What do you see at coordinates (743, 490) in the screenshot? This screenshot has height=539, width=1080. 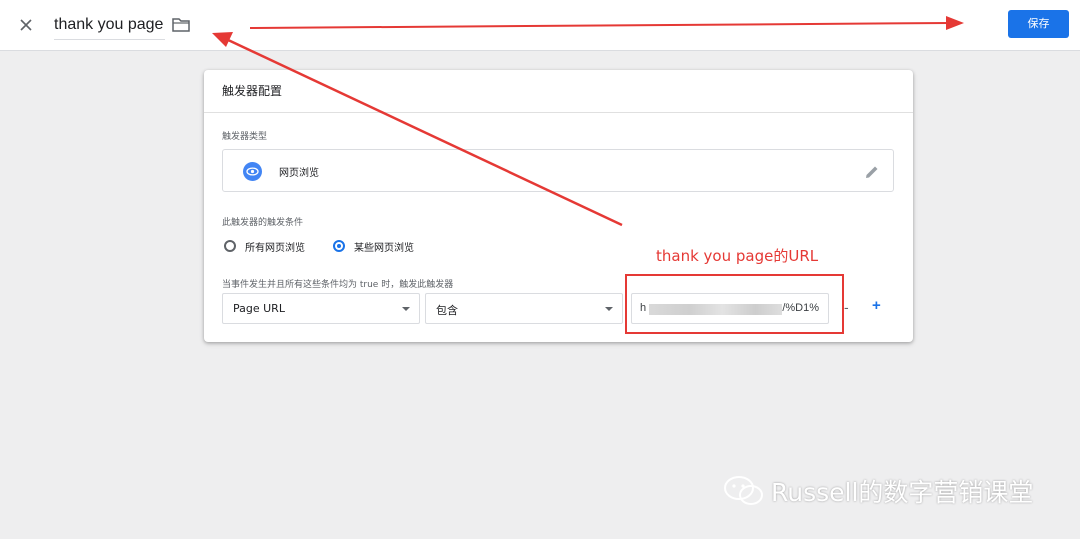 I see `wechat-icon` at bounding box center [743, 490].